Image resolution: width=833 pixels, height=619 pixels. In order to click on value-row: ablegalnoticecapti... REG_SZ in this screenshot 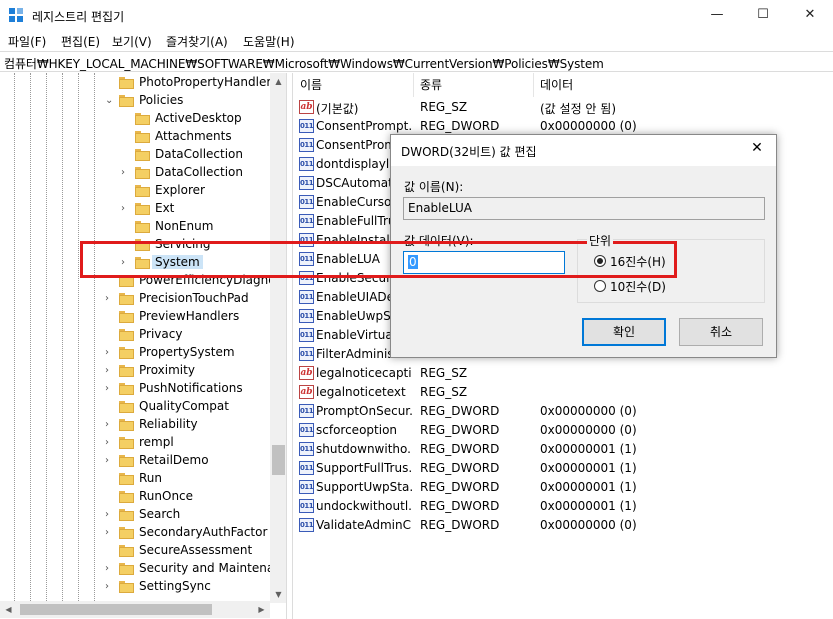, I will do `click(563, 373)`.